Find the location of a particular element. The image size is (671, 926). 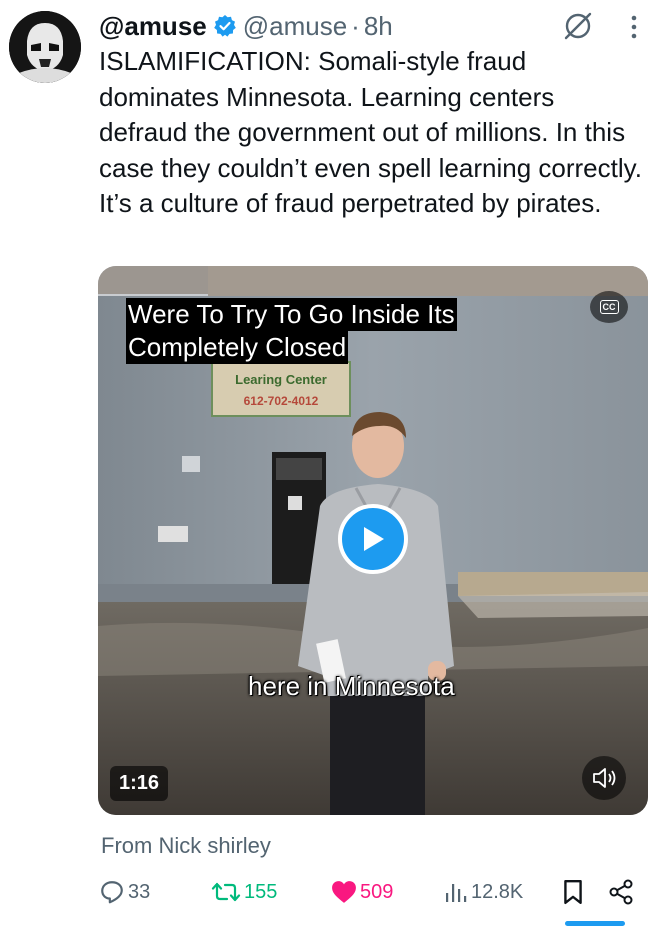

like-button: 509 is located at coordinates (362, 892).